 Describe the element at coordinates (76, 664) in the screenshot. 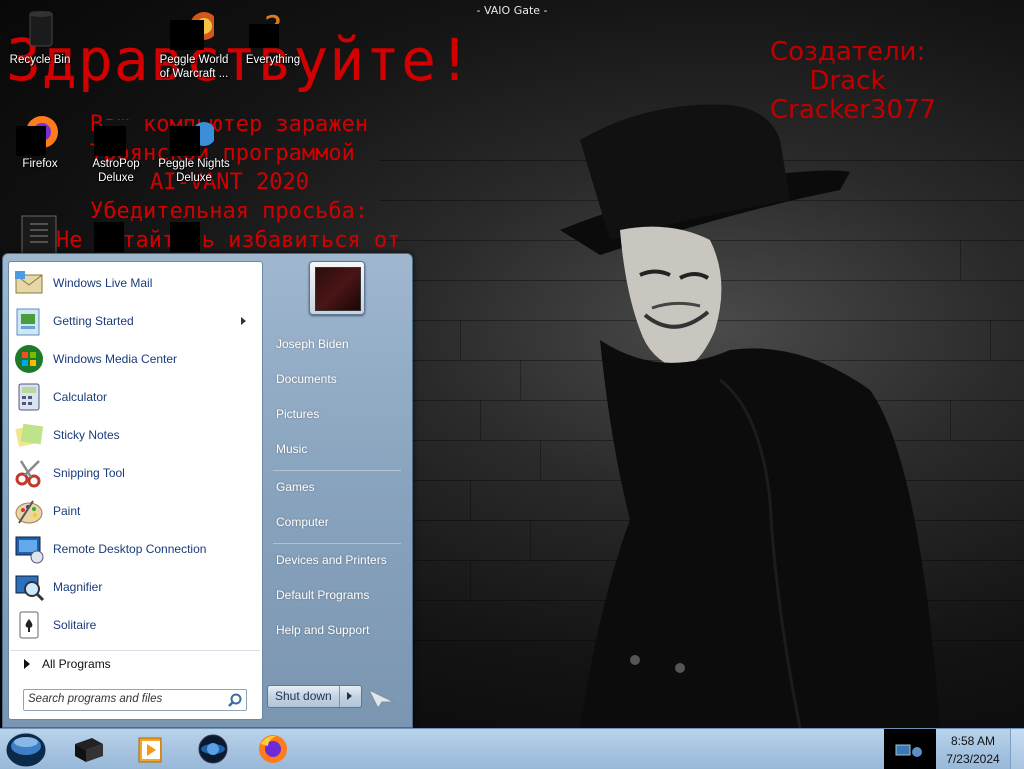

I see `all-programs-label: All Programs` at that location.